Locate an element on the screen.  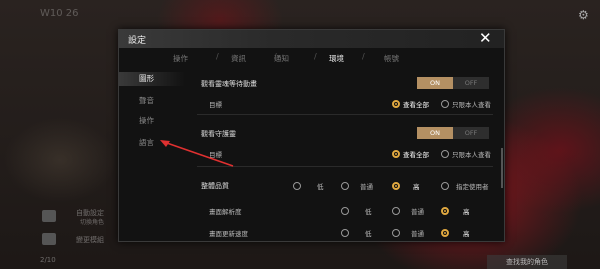
sidebar-item-sound: 聲音 is located at coordinates (152, 101).